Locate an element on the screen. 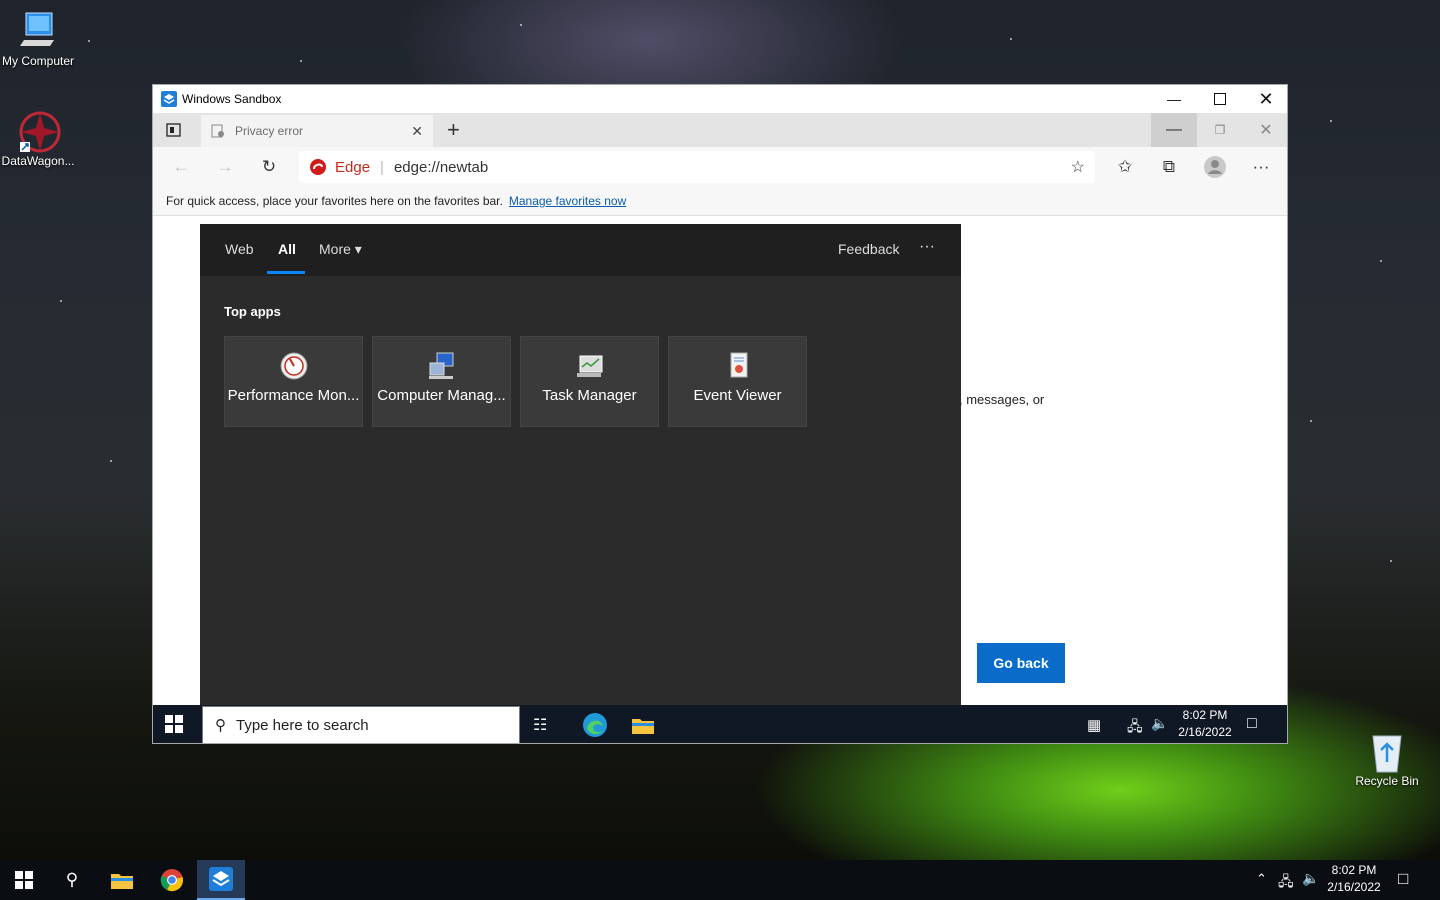 Image resolution: width=1440 pixels, height=900 pixels. url-text: edge://newtab is located at coordinates (441, 167).